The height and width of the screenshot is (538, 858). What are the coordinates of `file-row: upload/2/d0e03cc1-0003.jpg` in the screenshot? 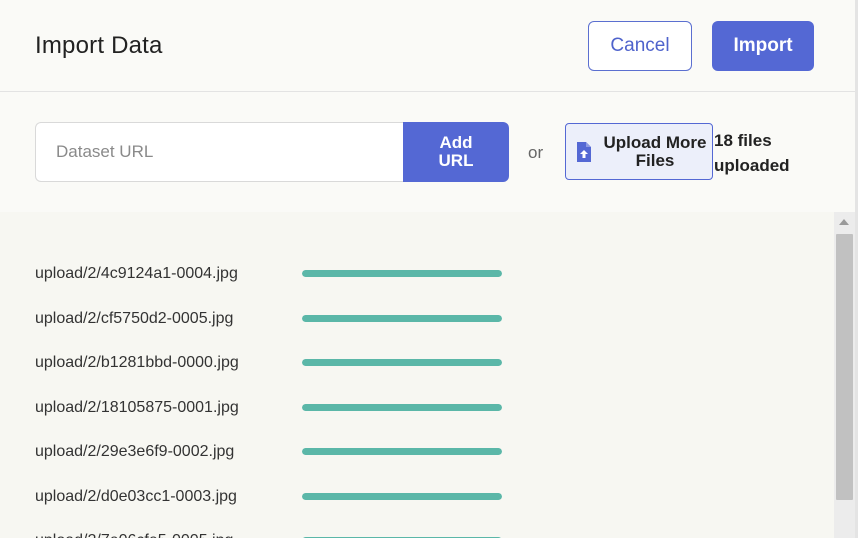 It's located at (417, 499).